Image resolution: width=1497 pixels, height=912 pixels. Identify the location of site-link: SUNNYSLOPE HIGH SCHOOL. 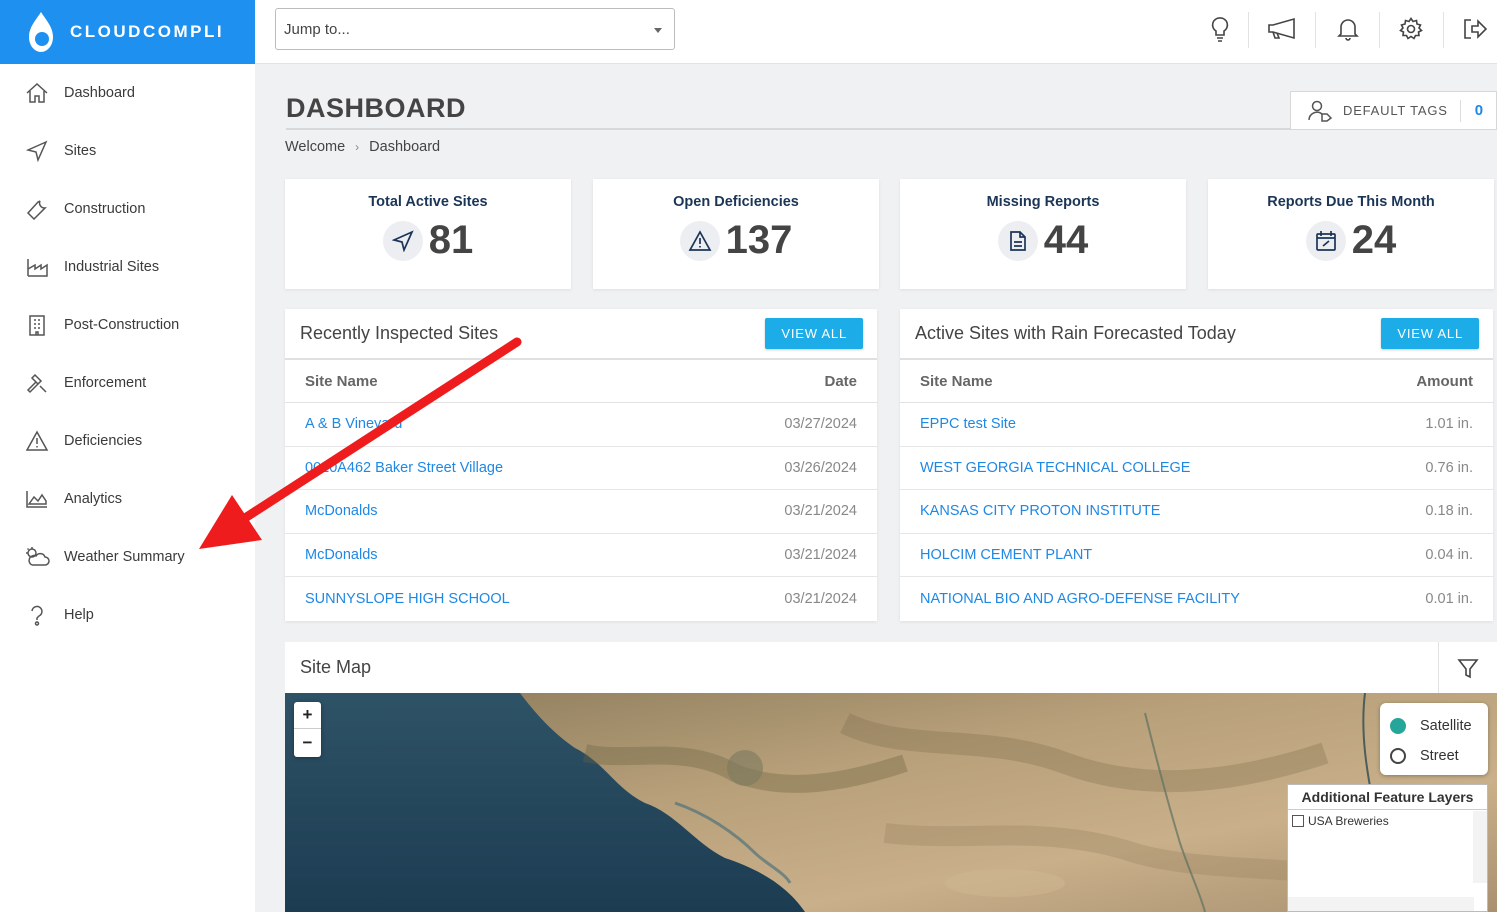
(407, 599).